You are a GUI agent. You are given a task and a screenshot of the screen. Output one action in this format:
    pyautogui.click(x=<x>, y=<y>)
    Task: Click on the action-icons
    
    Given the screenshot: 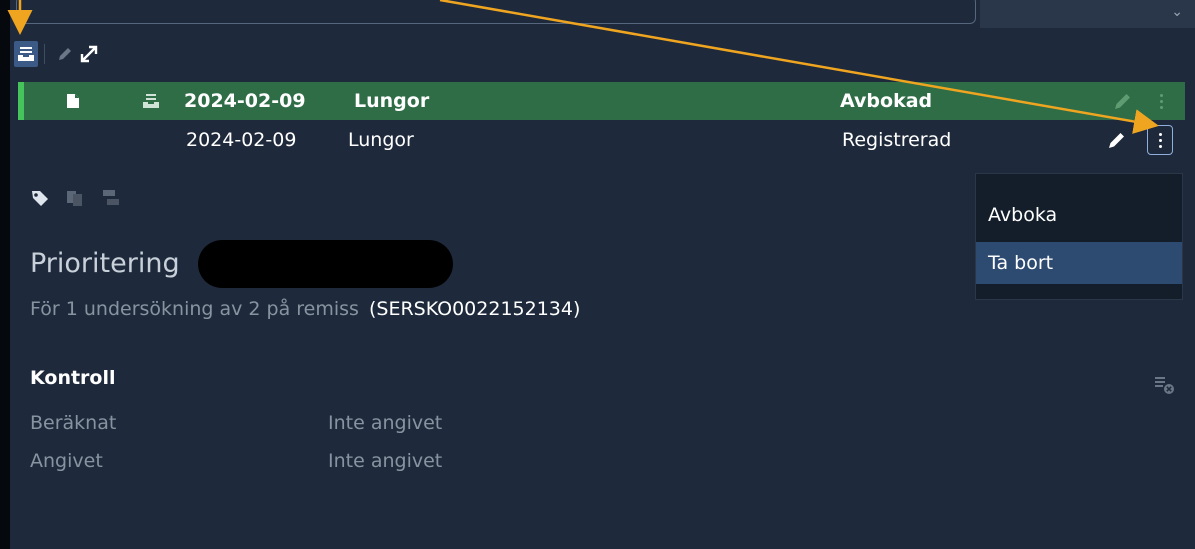 What is the action you would take?
    pyautogui.click(x=76, y=200)
    